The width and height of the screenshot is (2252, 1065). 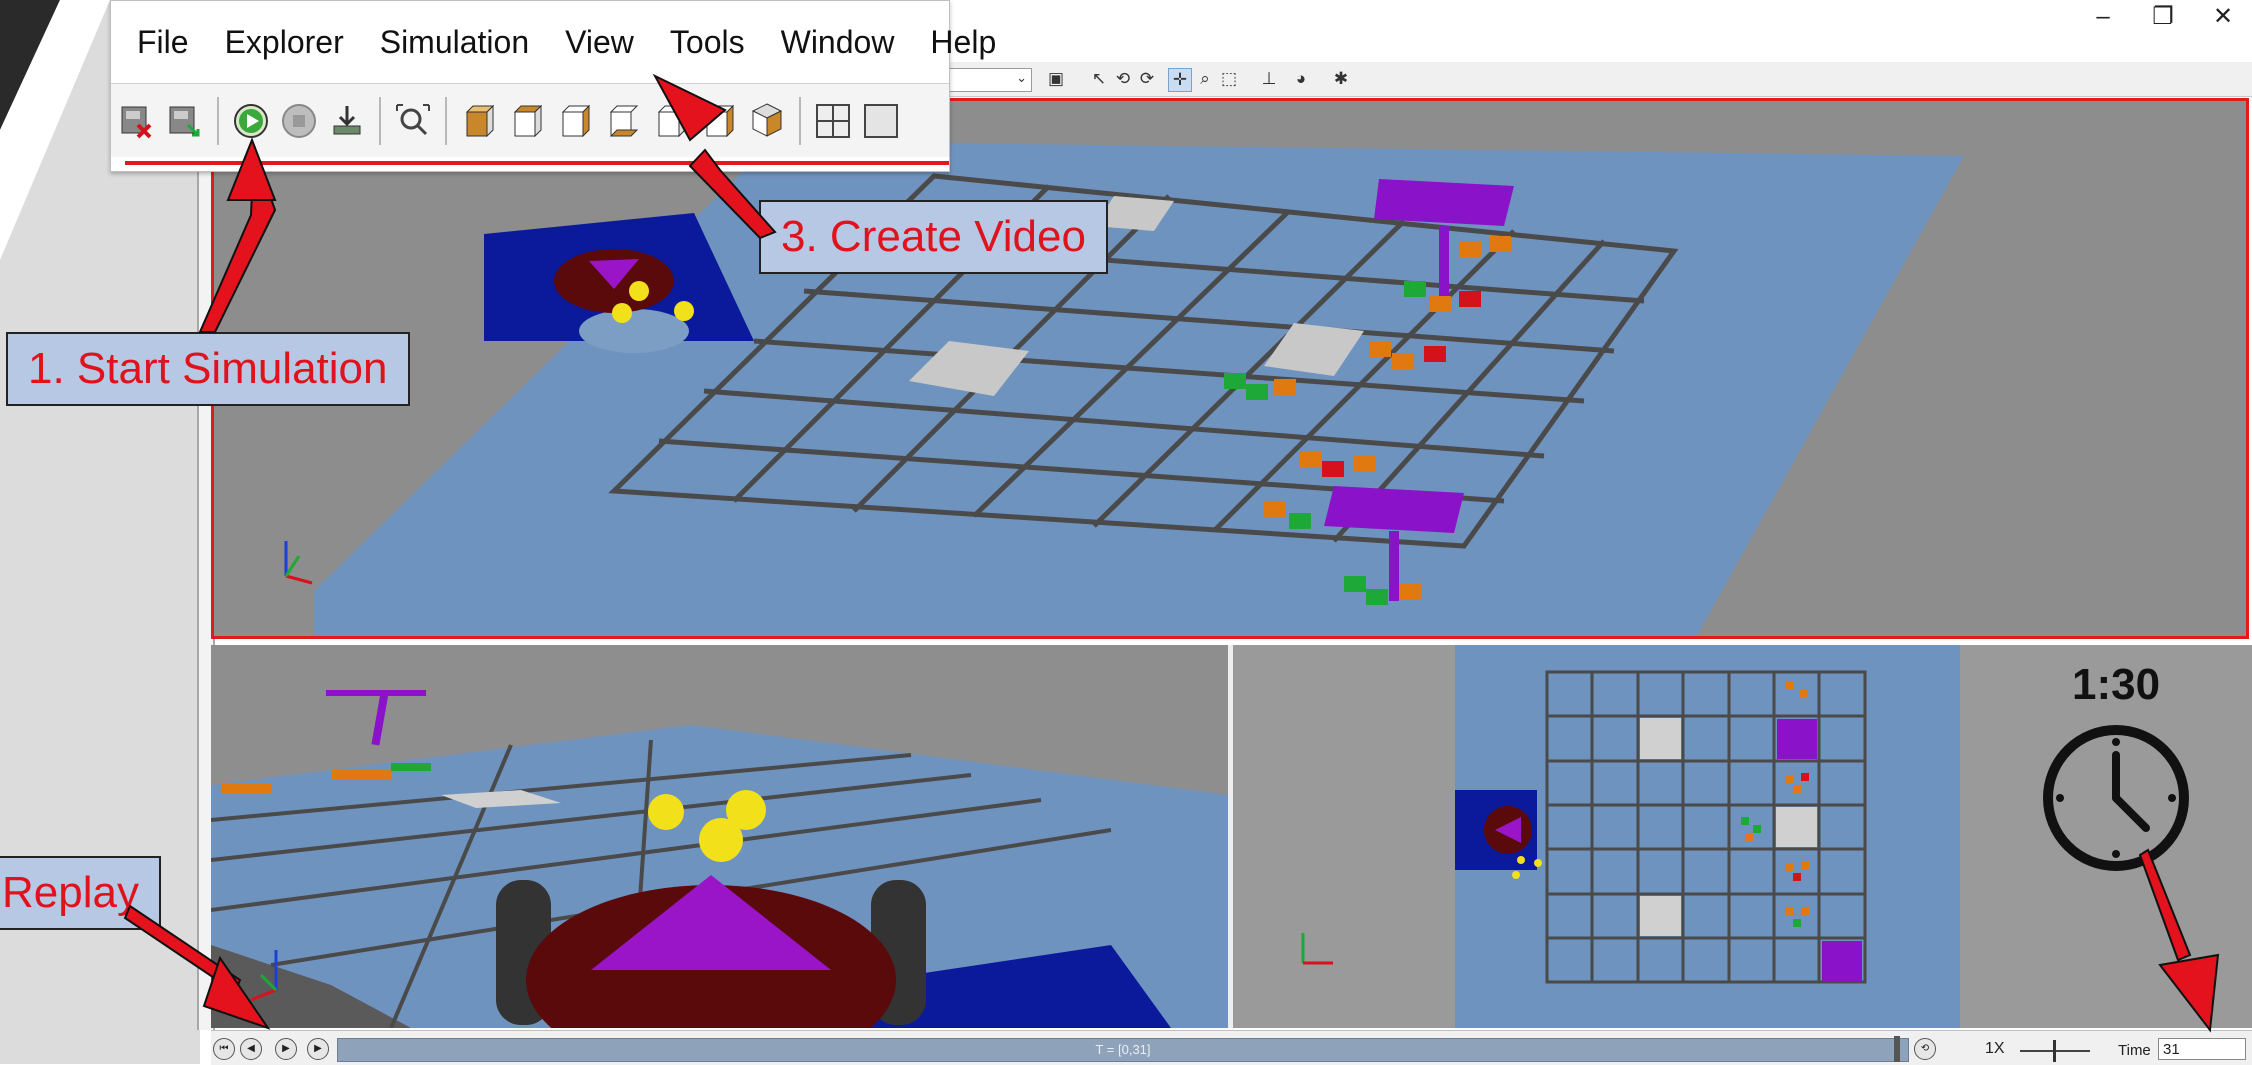 I want to click on play-icon, so click(x=251, y=121).